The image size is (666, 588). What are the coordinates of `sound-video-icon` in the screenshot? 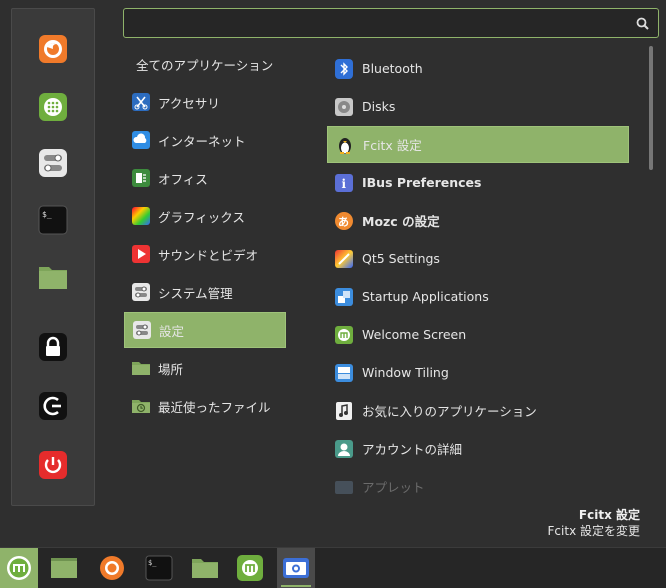 It's located at (141, 254).